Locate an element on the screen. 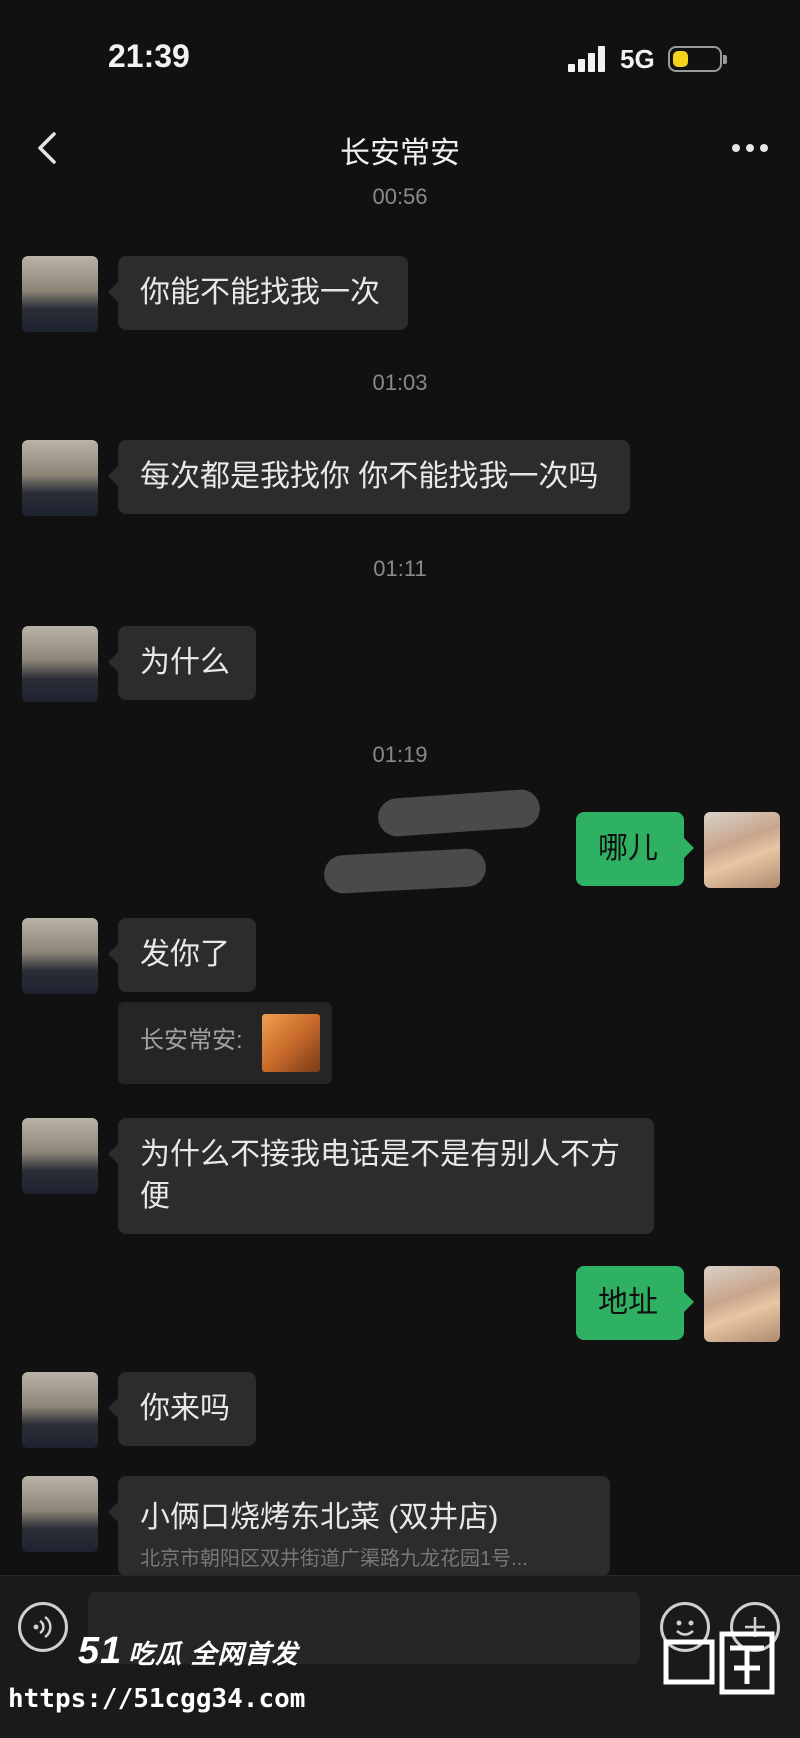 Image resolution: width=800 pixels, height=1738 pixels. message-bubble: 为什么 is located at coordinates (182, 663).